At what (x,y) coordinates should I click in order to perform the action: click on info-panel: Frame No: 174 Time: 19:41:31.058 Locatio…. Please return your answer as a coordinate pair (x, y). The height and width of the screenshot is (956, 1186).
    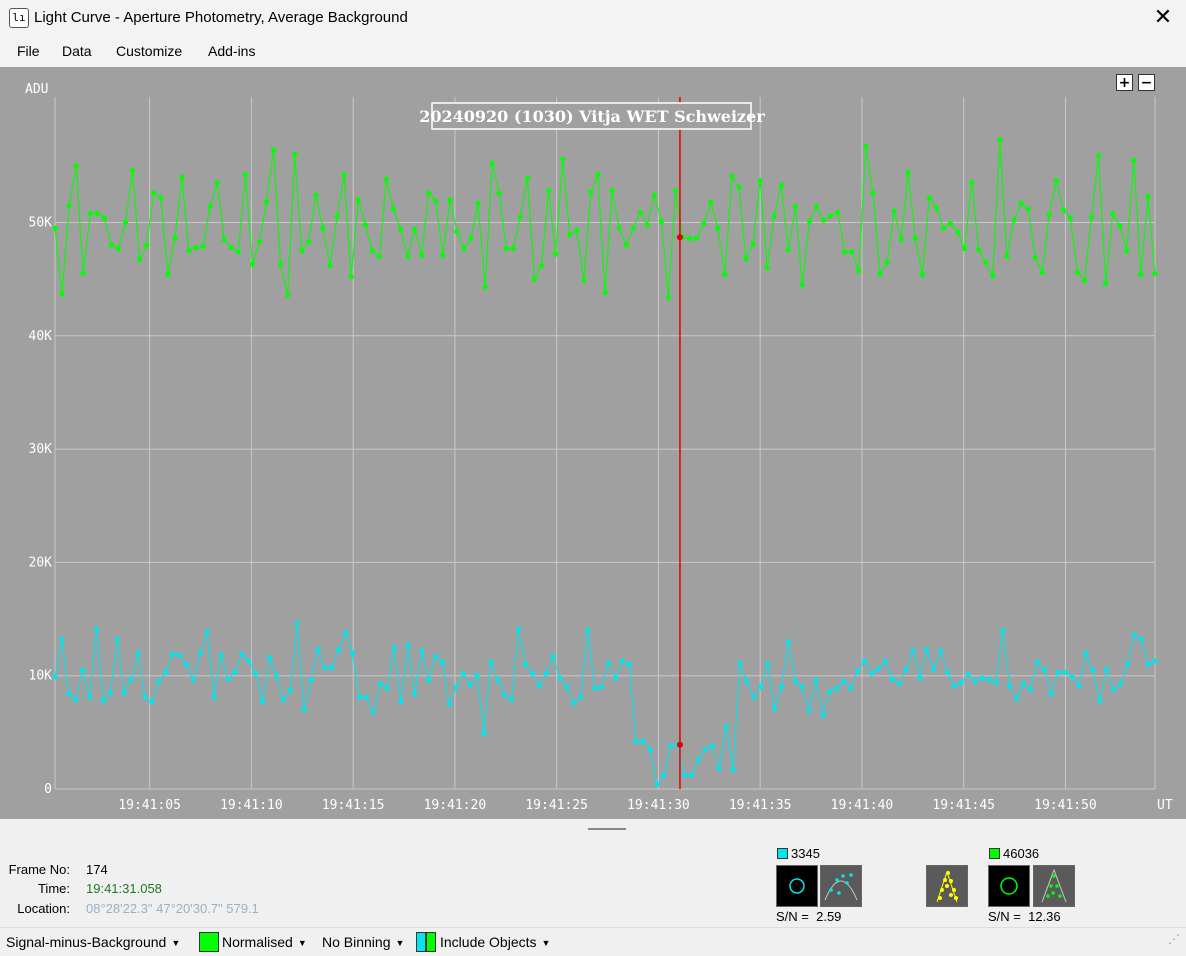
    Looking at the image, I should click on (593, 873).